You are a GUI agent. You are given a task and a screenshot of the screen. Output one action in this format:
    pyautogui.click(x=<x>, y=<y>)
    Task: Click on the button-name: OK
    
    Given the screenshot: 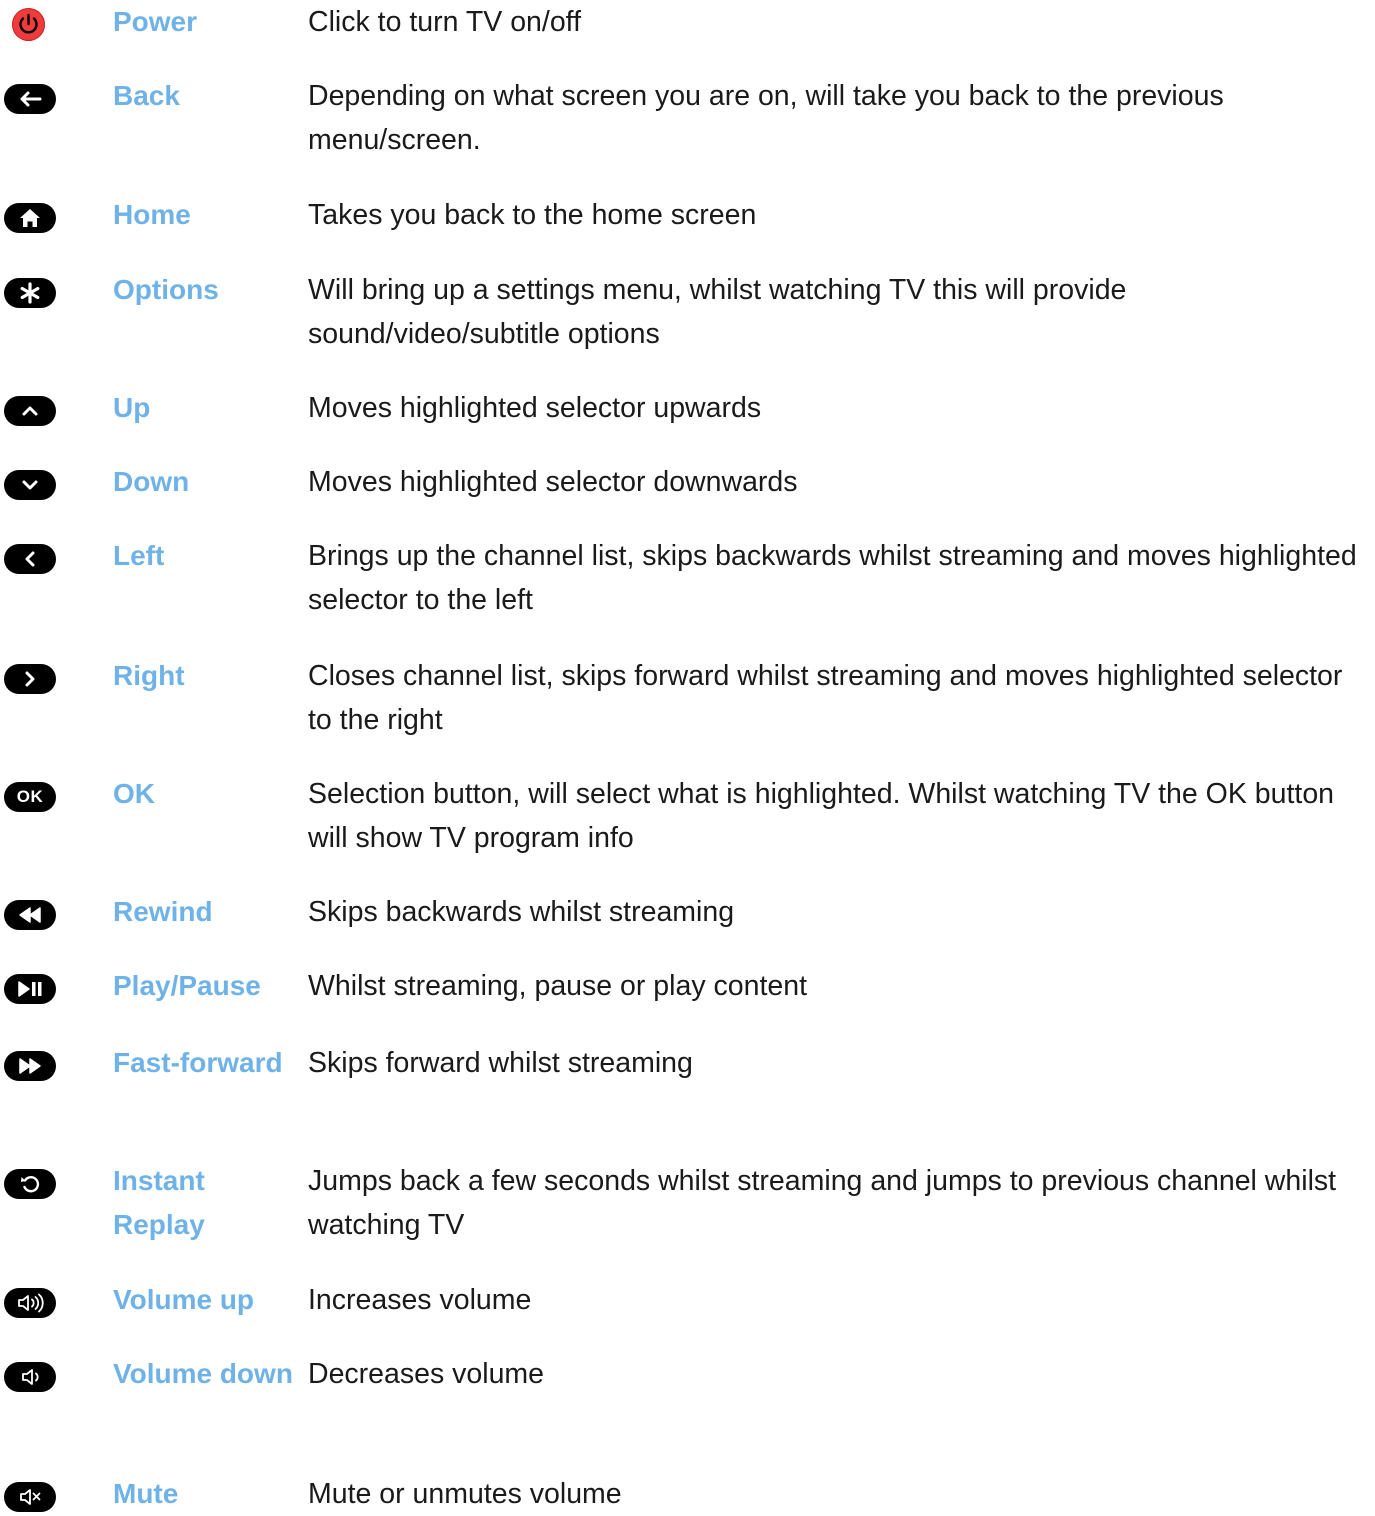 What is the action you would take?
    pyautogui.click(x=134, y=793)
    